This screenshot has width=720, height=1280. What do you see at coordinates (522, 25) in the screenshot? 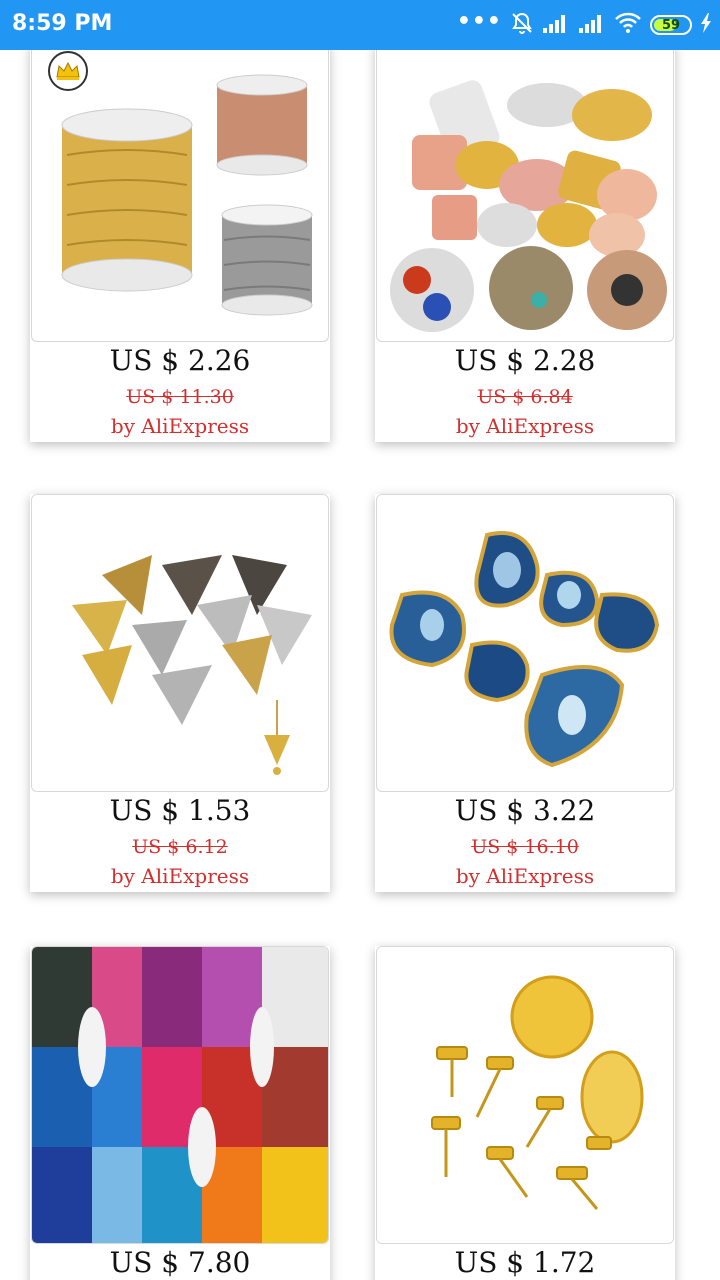
I see `alarm-off-icon` at bounding box center [522, 25].